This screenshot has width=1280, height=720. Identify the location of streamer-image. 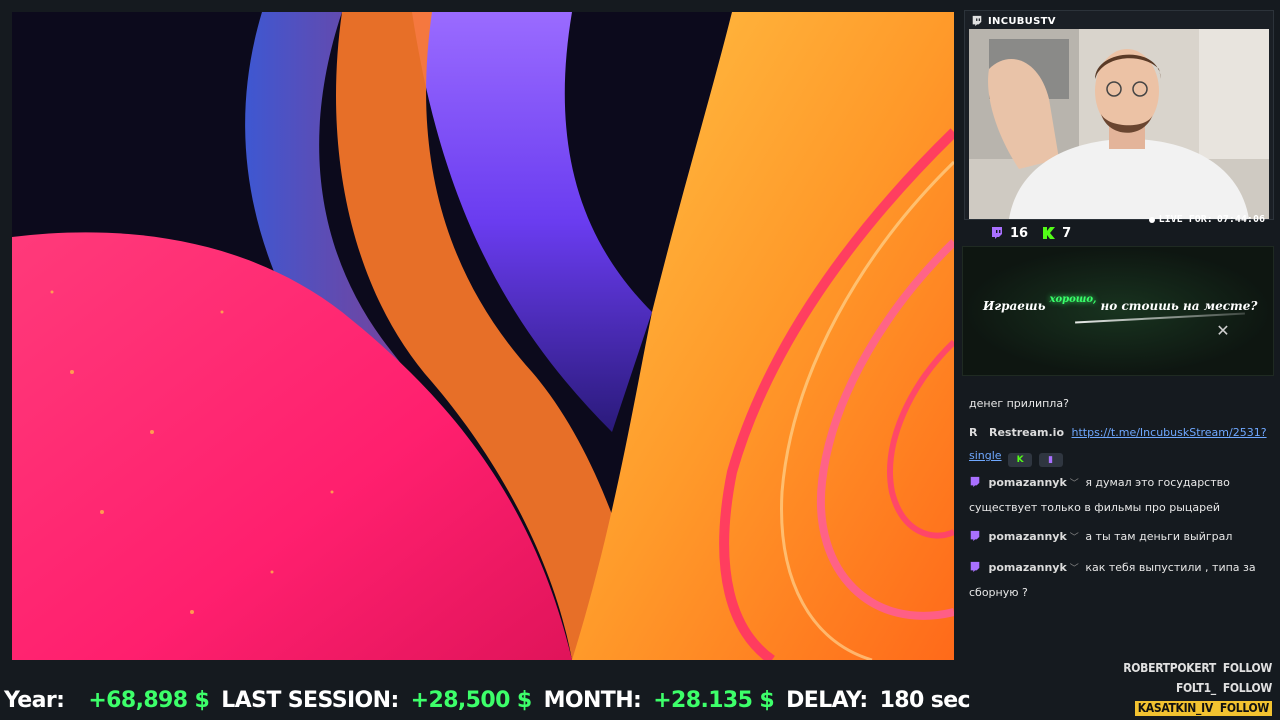
(1119, 124).